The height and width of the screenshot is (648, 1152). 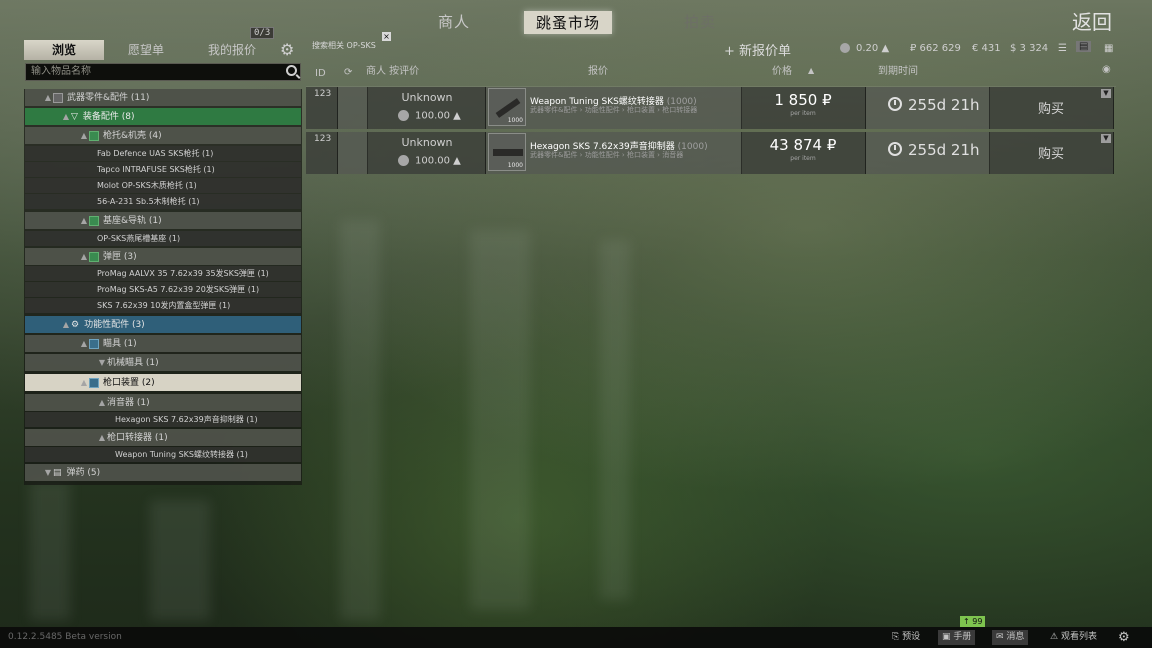 What do you see at coordinates (61, 71) in the screenshot?
I see `search-placeholder: 输入物品名称` at bounding box center [61, 71].